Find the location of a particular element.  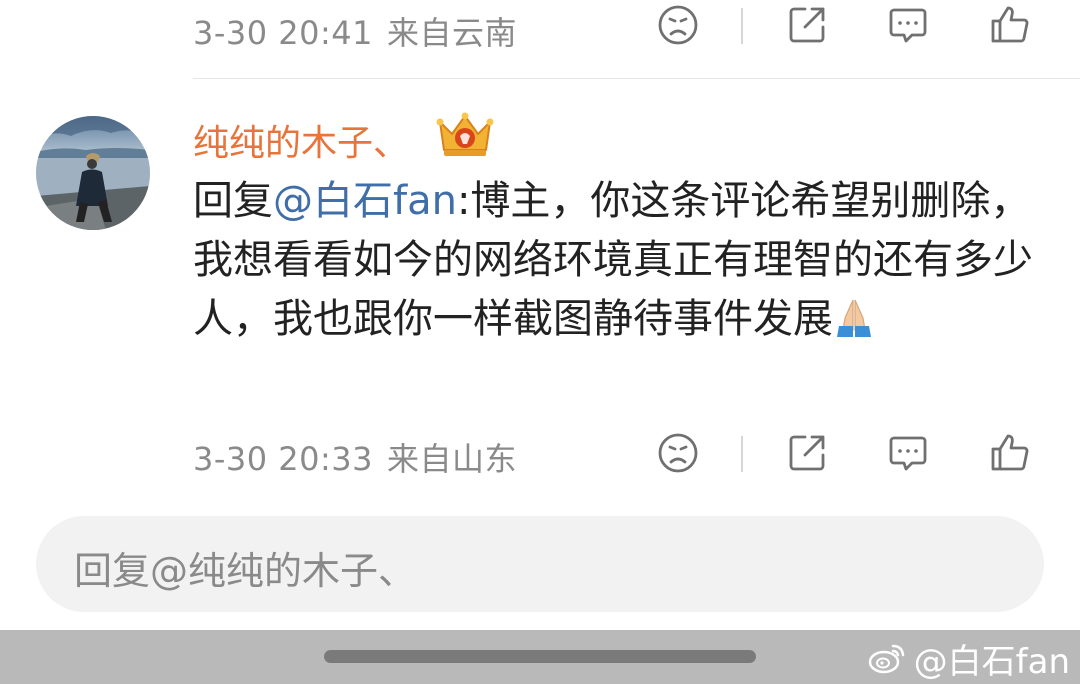

watermark-text: @白石fan is located at coordinates (991, 661).